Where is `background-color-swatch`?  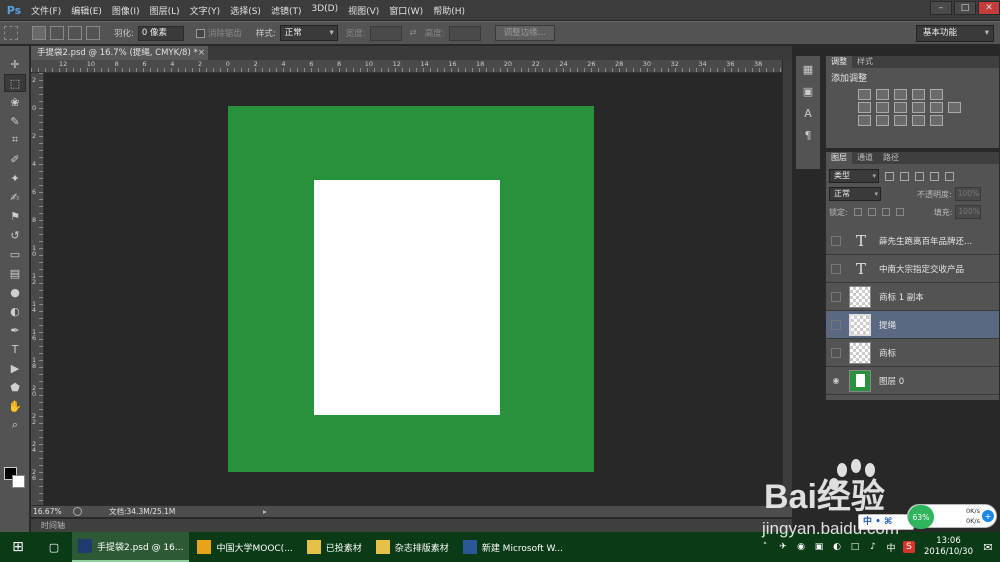 background-color-swatch is located at coordinates (18, 481).